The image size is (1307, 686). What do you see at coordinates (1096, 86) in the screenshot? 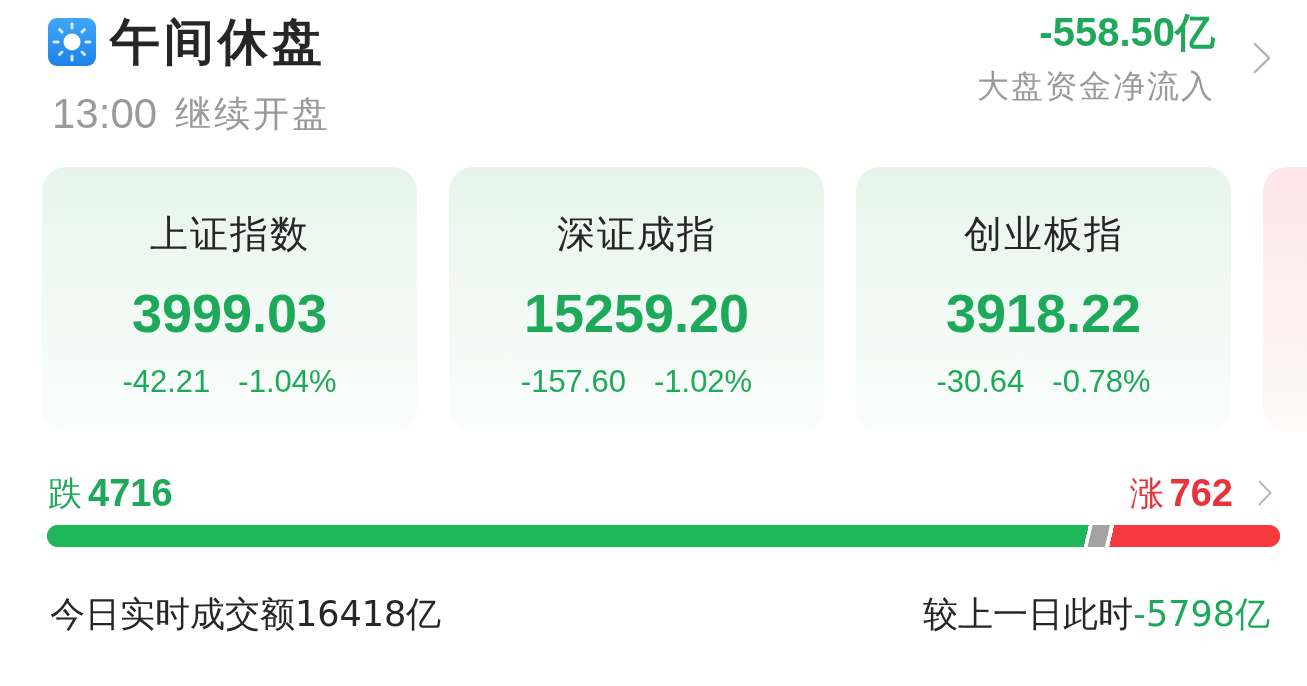
I see `net-inflow-label: 大盘资金净流入` at bounding box center [1096, 86].